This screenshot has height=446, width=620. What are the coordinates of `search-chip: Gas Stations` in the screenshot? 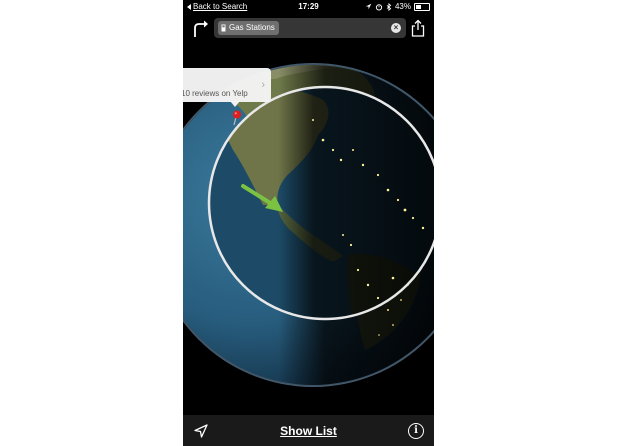 It's located at (248, 28).